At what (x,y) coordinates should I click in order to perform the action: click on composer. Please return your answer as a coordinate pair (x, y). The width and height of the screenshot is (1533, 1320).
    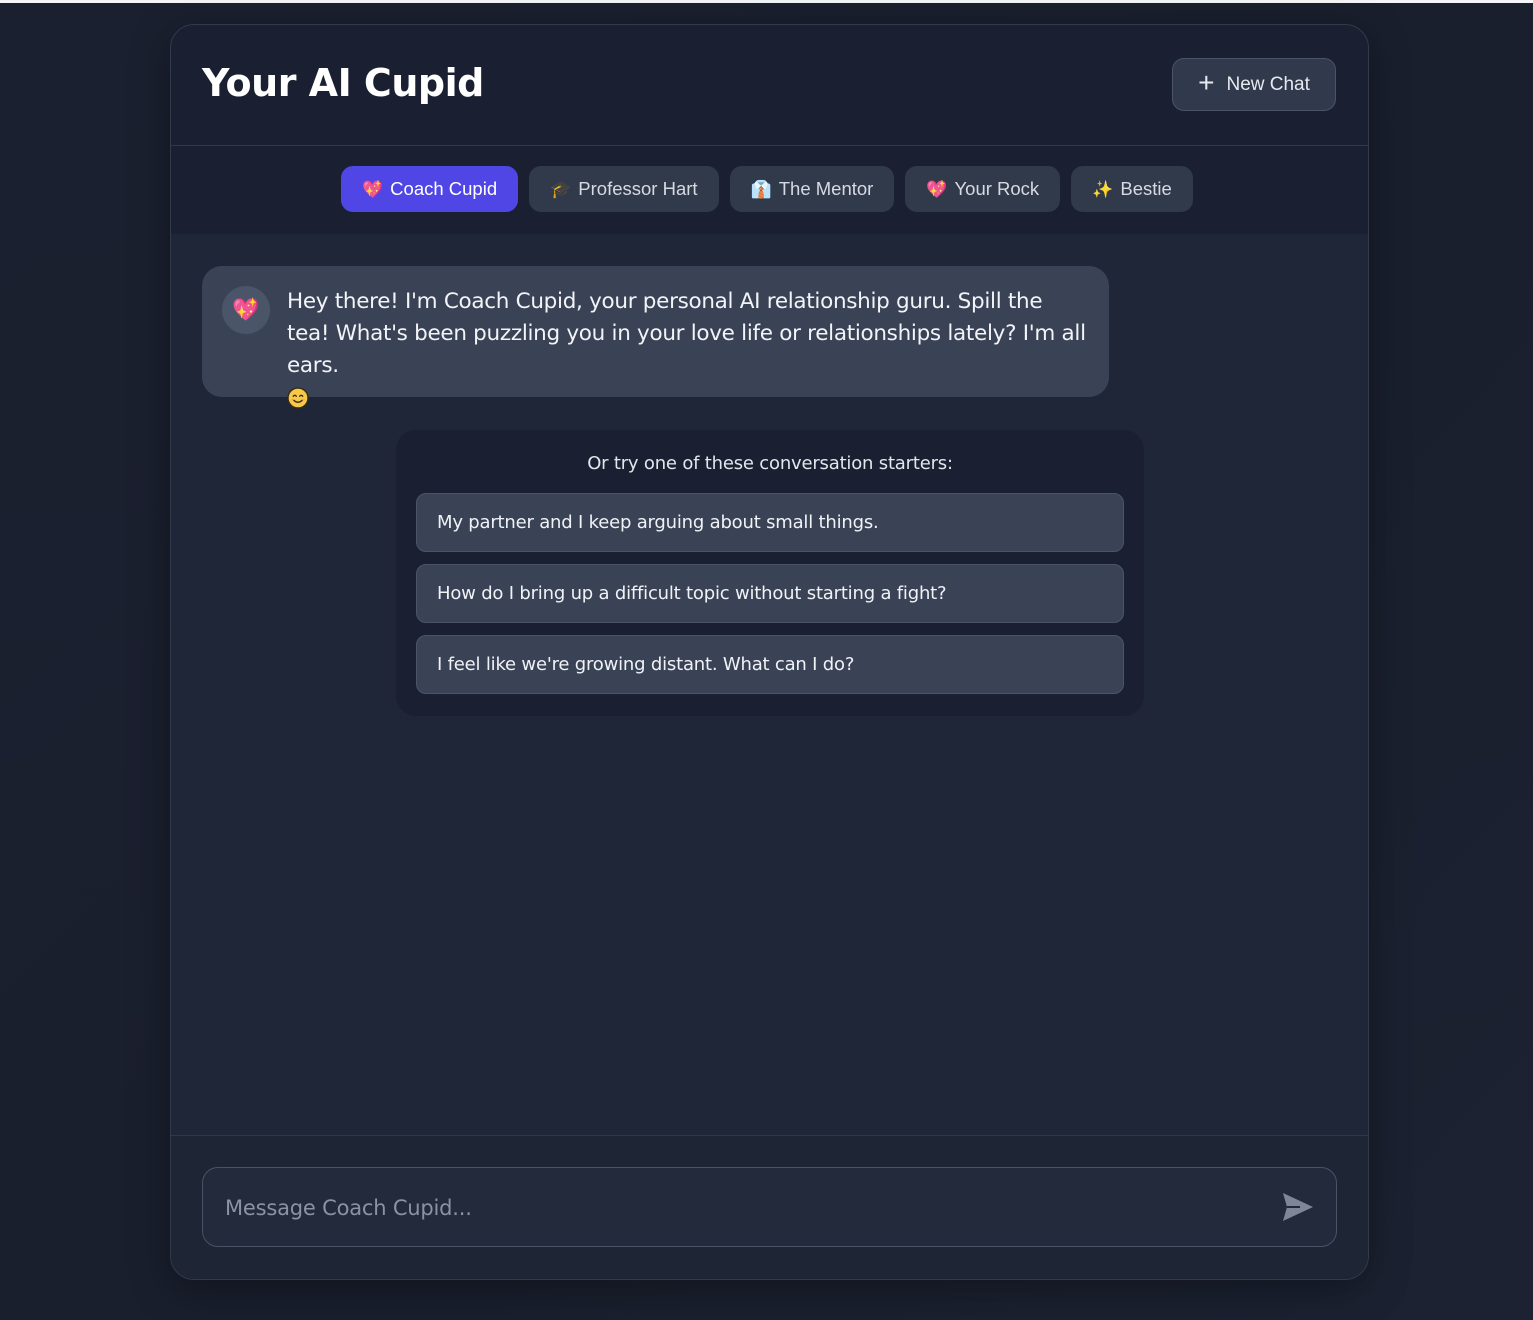
    Looking at the image, I should click on (769, 1207).